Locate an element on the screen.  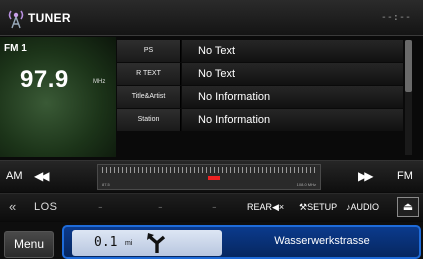
seek-down-icon: ◀◀ is located at coordinates (42, 176).